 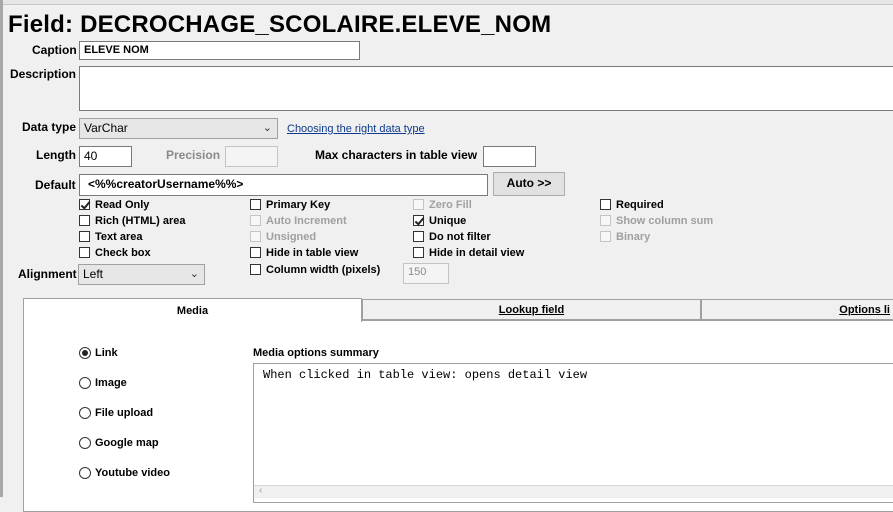 What do you see at coordinates (124, 413) in the screenshot?
I see `media-file-upload-label: File upload` at bounding box center [124, 413].